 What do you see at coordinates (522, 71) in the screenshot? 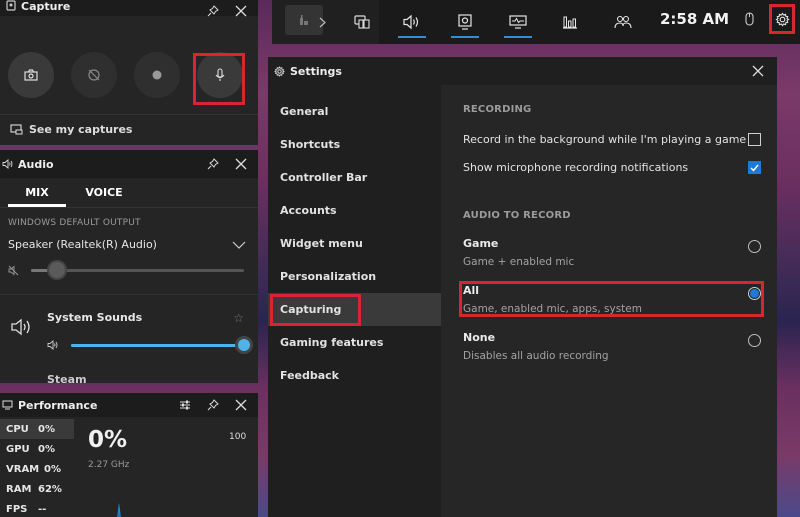
I see `settings-header: Settings` at bounding box center [522, 71].